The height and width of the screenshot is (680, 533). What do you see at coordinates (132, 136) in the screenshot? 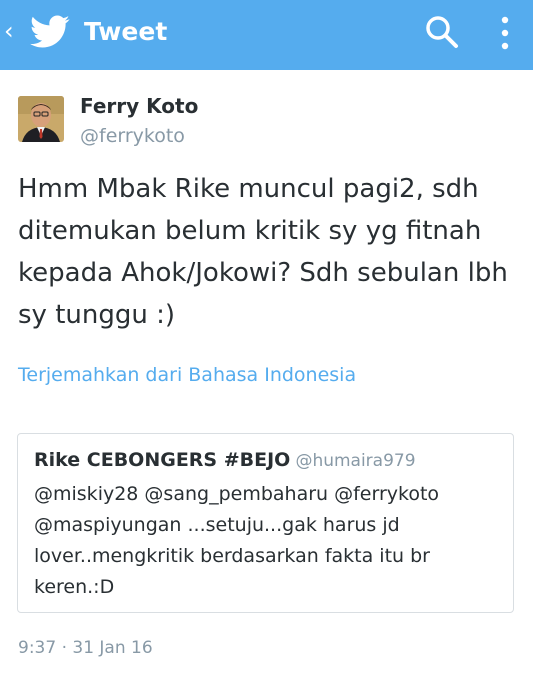
I see `author-handle: @ferrykoto` at bounding box center [132, 136].